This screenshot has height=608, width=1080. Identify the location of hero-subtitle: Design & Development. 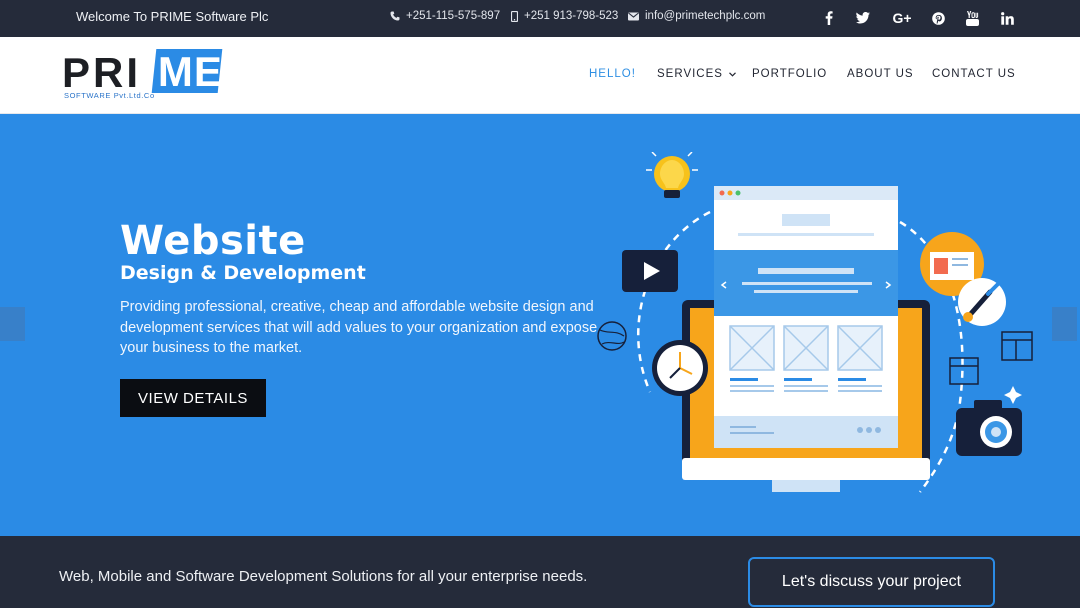
(243, 273).